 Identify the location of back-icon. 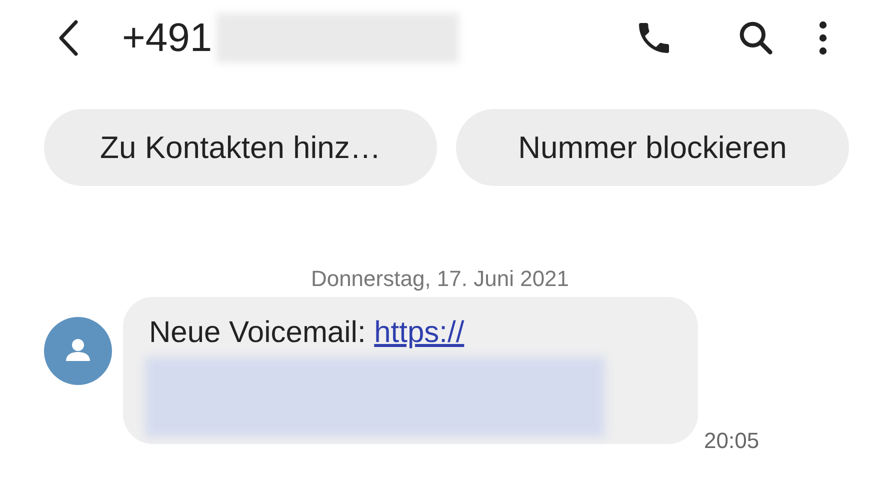
(68, 38).